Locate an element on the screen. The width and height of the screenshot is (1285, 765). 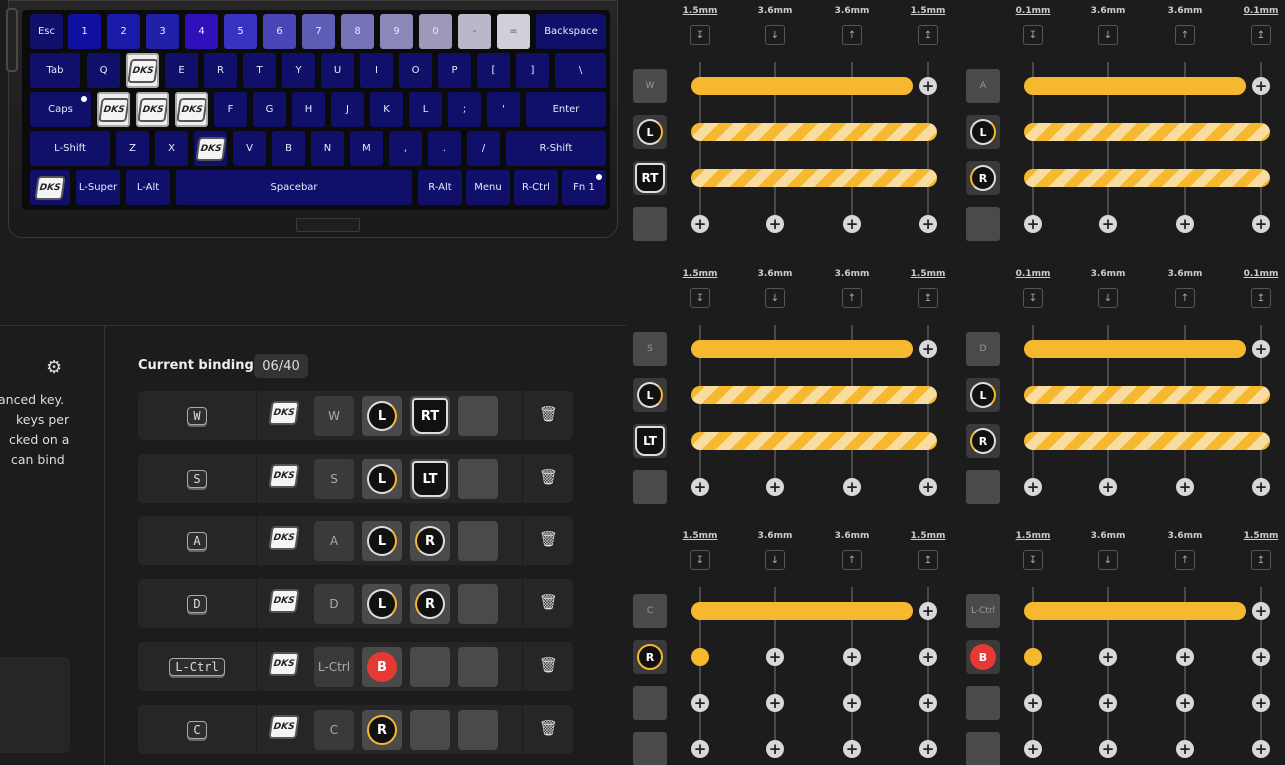
key-tab: Tab is located at coordinates (55, 70).